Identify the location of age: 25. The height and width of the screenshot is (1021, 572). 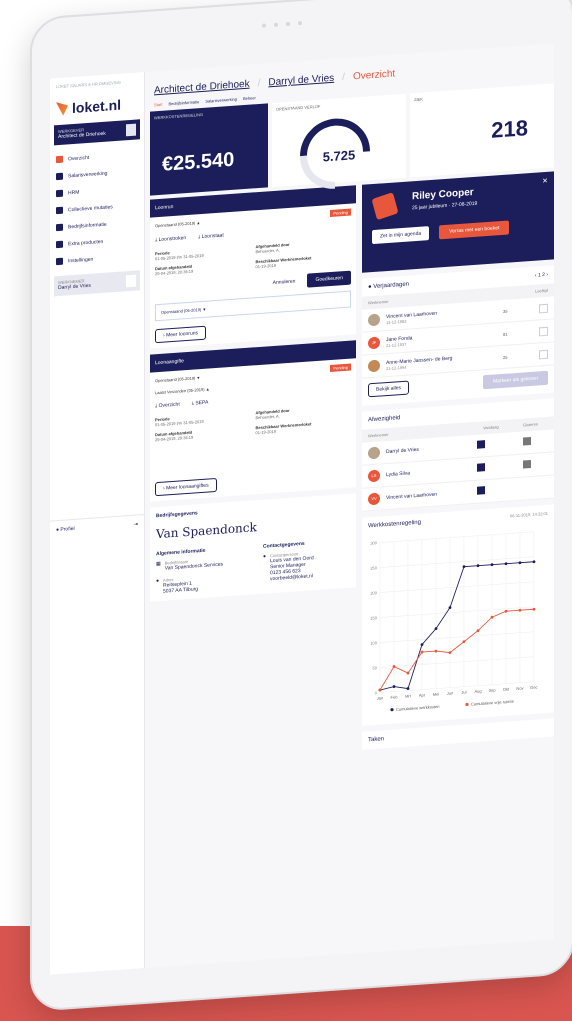
(505, 357).